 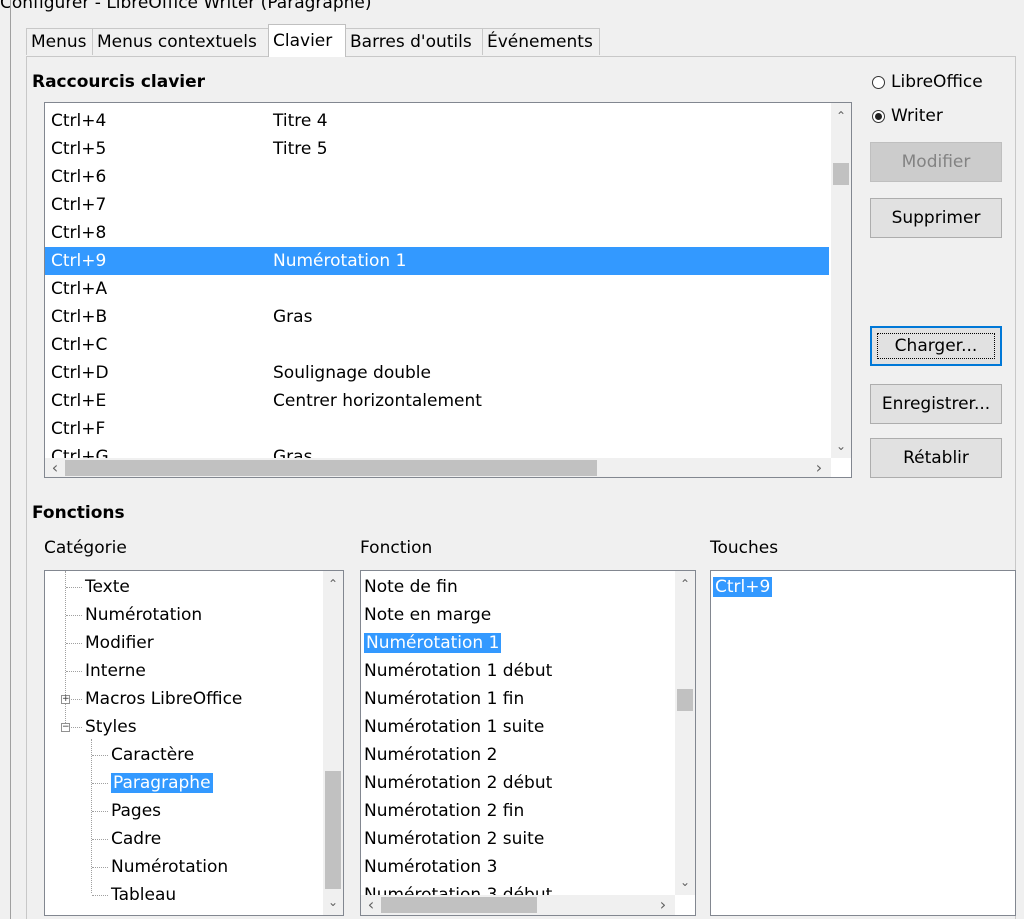 I want to click on modify-button: Modifier, so click(x=936, y=162).